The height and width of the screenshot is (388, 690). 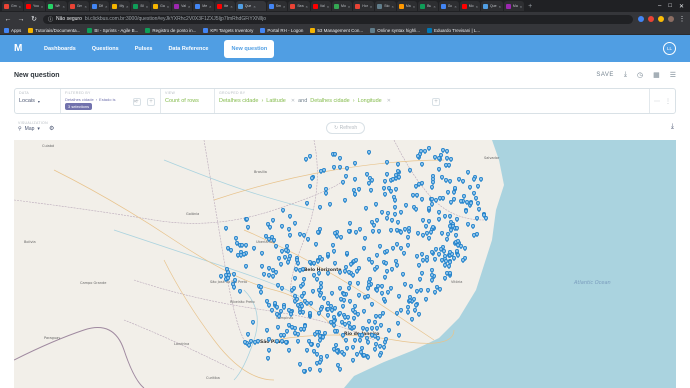 What do you see at coordinates (228, 30) in the screenshot?
I see `bookmark-item: KPI Targets Inventory` at bounding box center [228, 30].